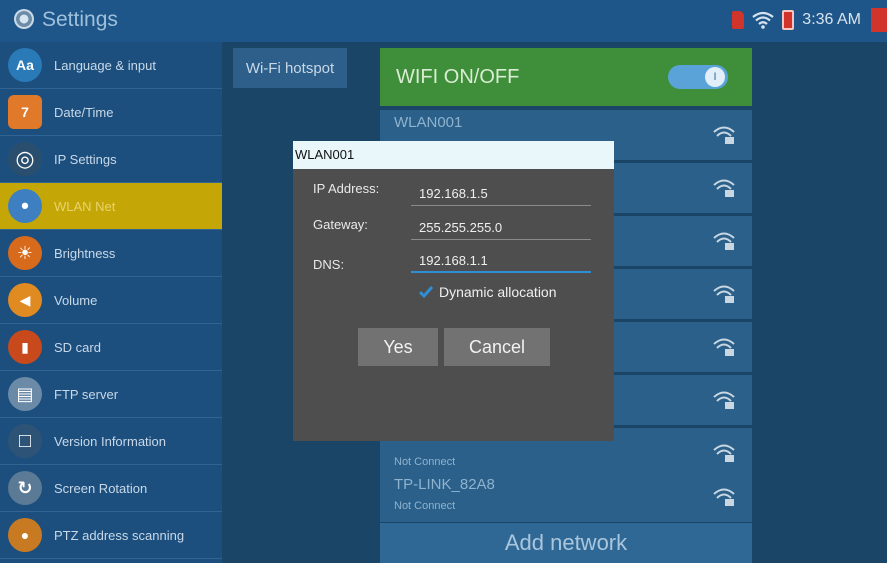  I want to click on sidebar-item-label: SD card, so click(77, 347).